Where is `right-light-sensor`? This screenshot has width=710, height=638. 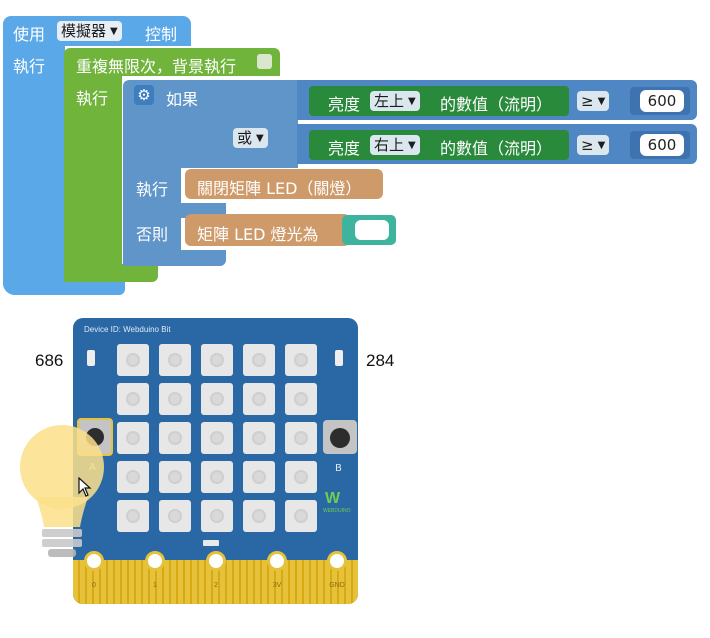
right-light-sensor is located at coordinates (339, 358).